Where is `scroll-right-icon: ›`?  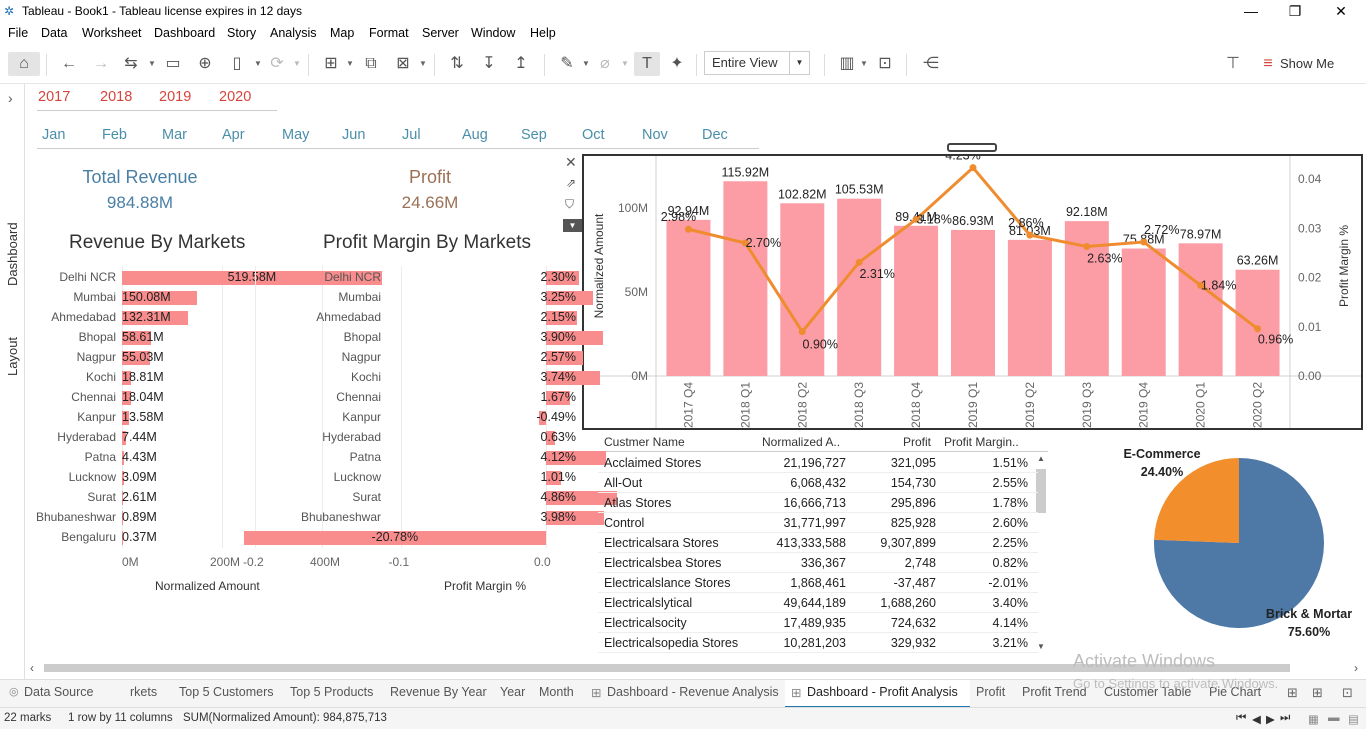
scroll-right-icon: › is located at coordinates (1356, 668).